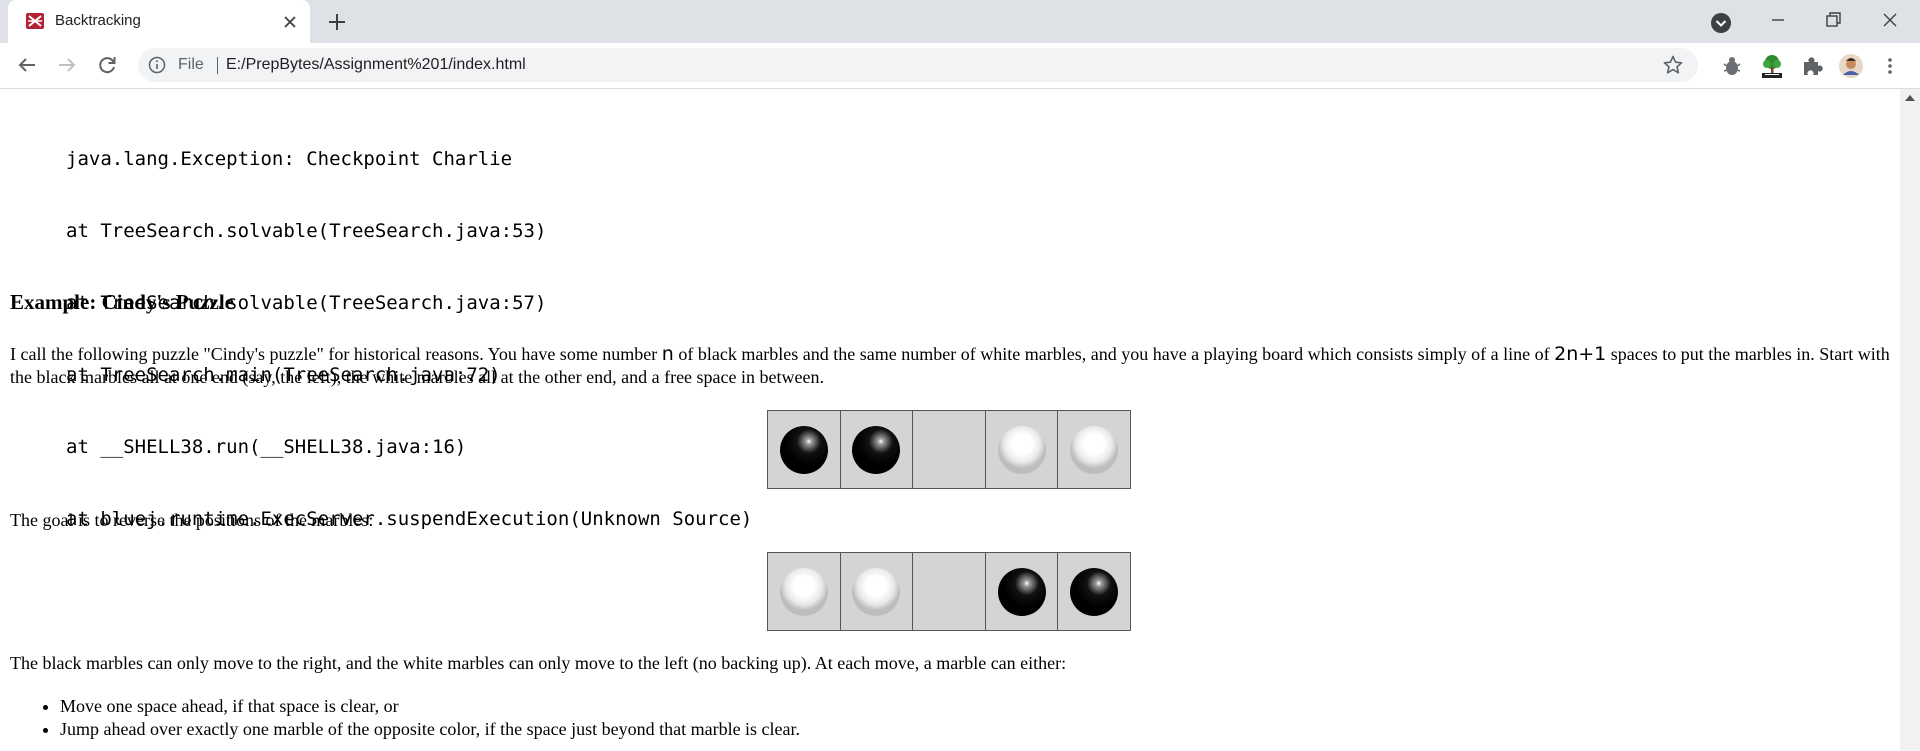 Image resolution: width=1920 pixels, height=751 pixels. I want to click on goal-board-image, so click(949, 591).